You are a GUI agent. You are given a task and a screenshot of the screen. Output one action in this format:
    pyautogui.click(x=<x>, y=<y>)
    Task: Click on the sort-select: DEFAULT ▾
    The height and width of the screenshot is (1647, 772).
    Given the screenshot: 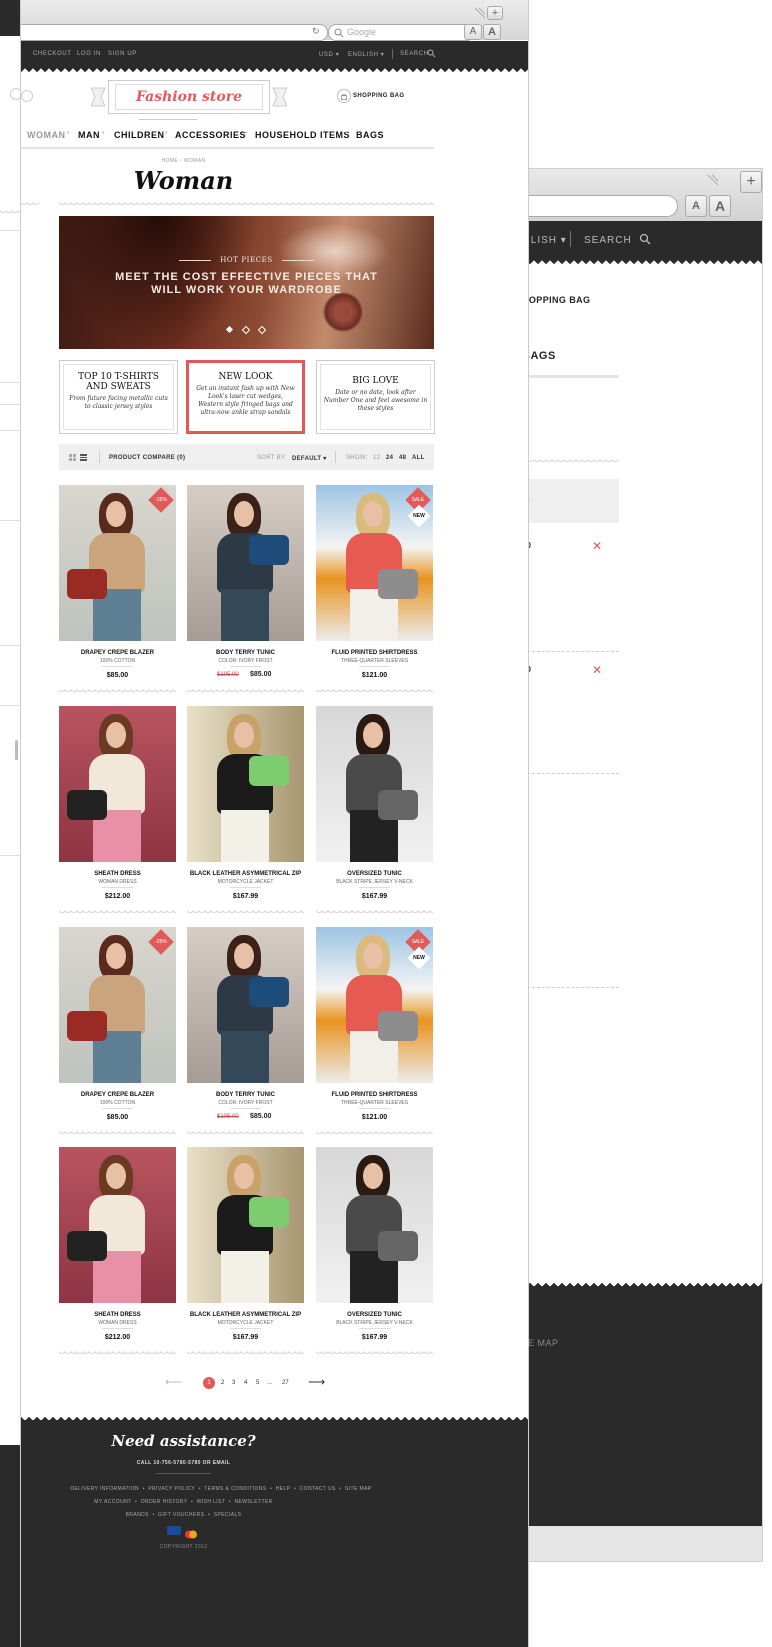 What is the action you would take?
    pyautogui.click(x=309, y=458)
    